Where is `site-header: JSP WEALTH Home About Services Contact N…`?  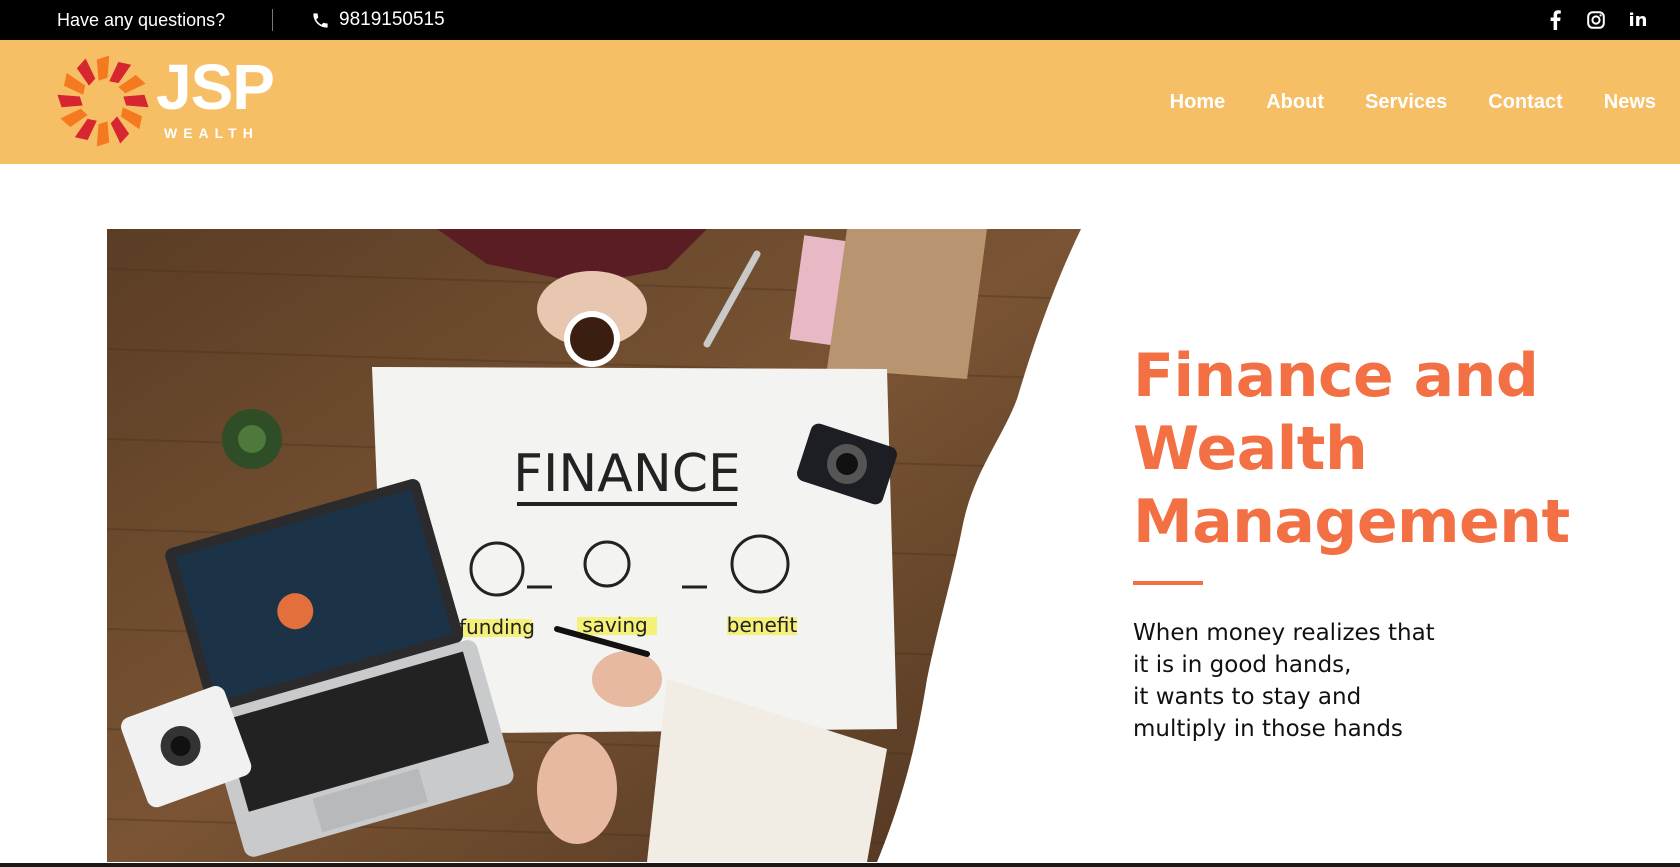
site-header: JSP WEALTH Home About Services Contact N… is located at coordinates (840, 102).